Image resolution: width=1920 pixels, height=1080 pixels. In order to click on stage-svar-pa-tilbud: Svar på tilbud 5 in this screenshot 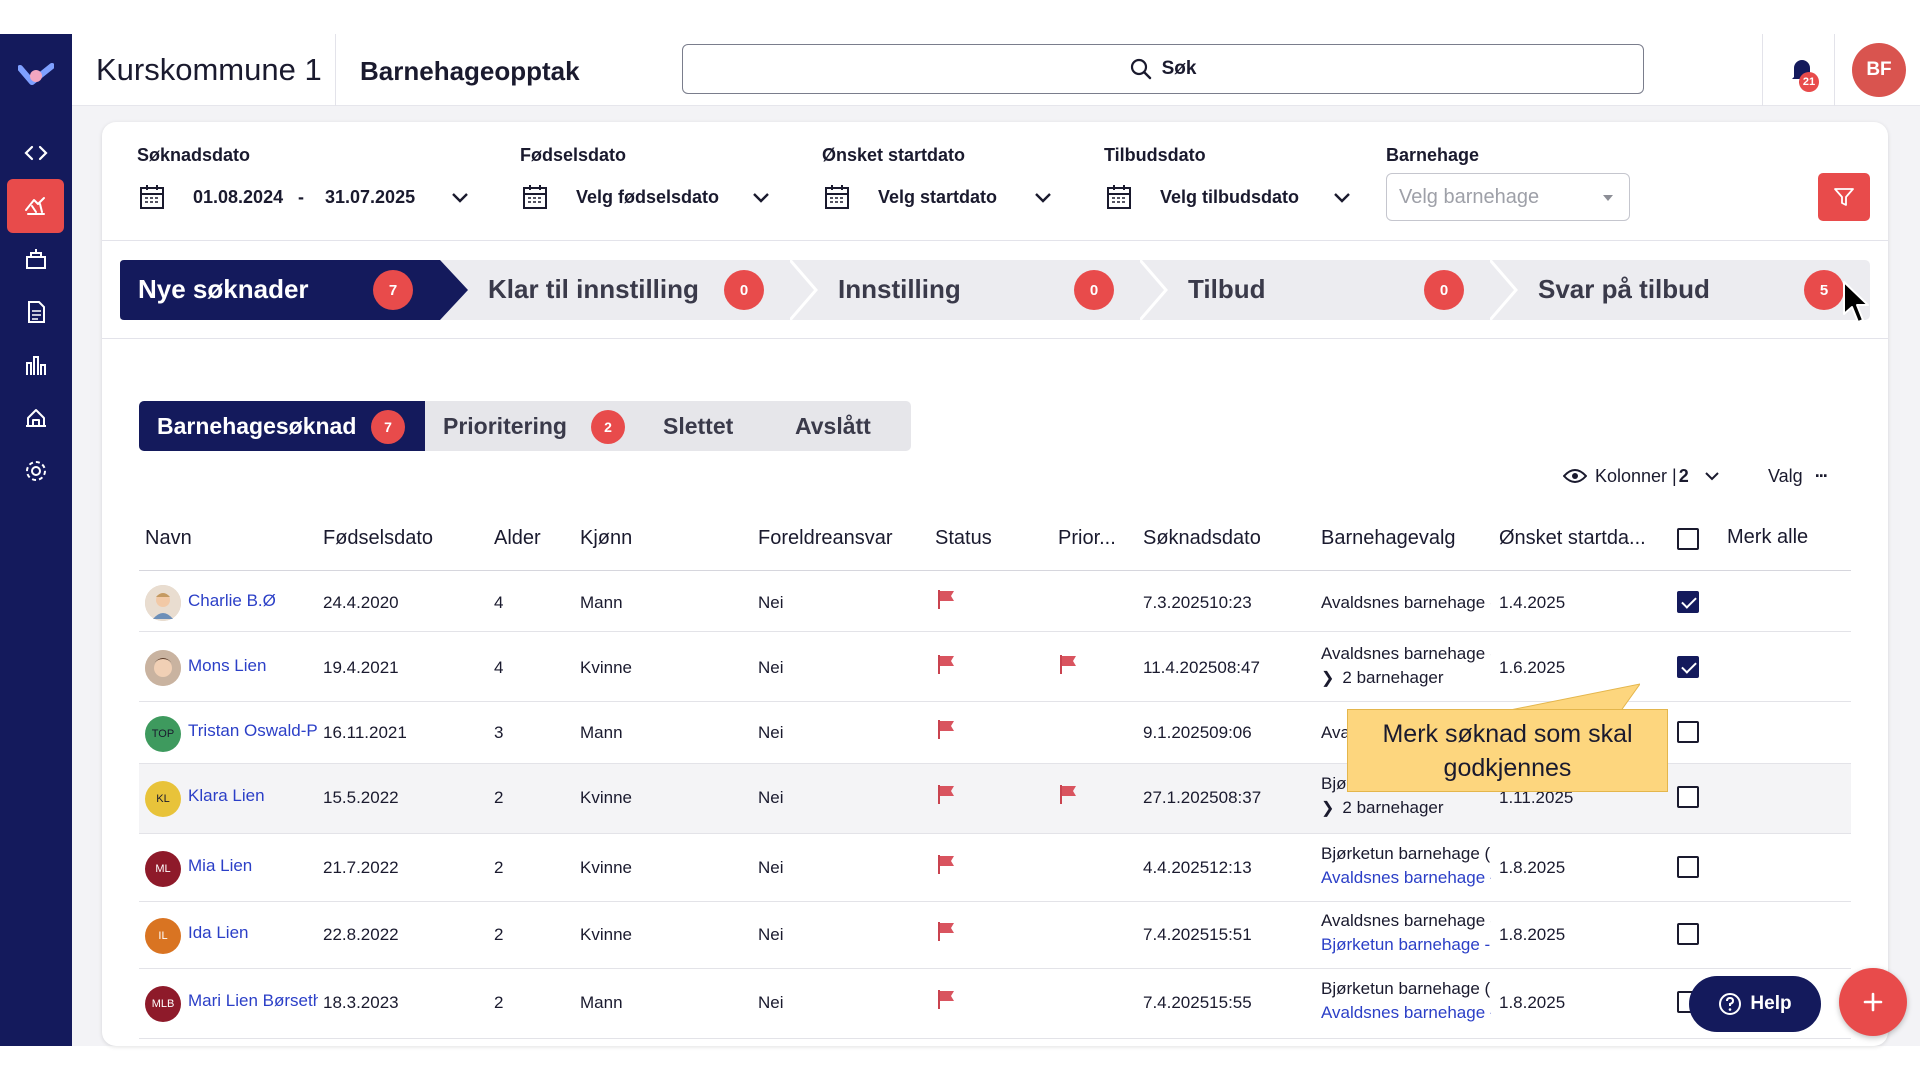, I will do `click(1694, 290)`.